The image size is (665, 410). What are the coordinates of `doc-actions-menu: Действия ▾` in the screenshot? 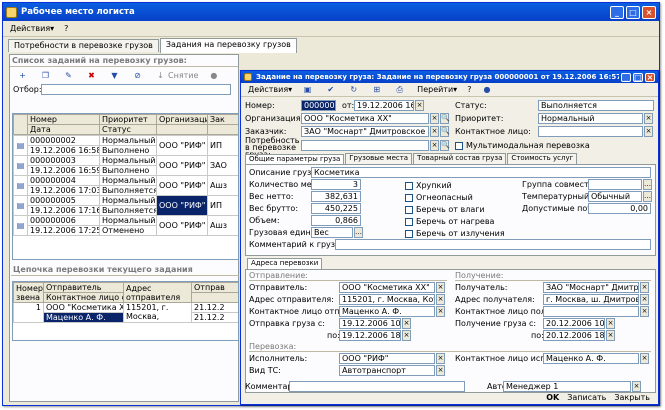 It's located at (270, 89).